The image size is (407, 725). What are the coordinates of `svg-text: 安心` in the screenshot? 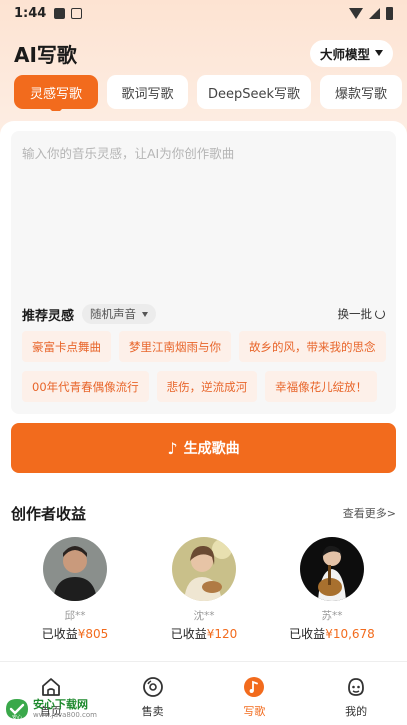 It's located at (17, 717).